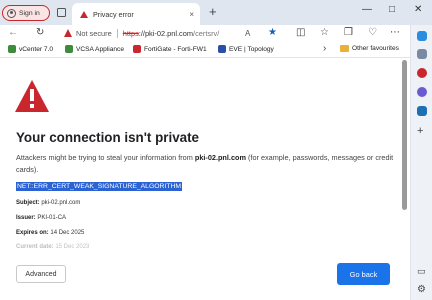 This screenshot has height=300, width=432. What do you see at coordinates (50, 233) in the screenshot?
I see `certificate-expiry: Expires on: 14 Dec 2025` at bounding box center [50, 233].